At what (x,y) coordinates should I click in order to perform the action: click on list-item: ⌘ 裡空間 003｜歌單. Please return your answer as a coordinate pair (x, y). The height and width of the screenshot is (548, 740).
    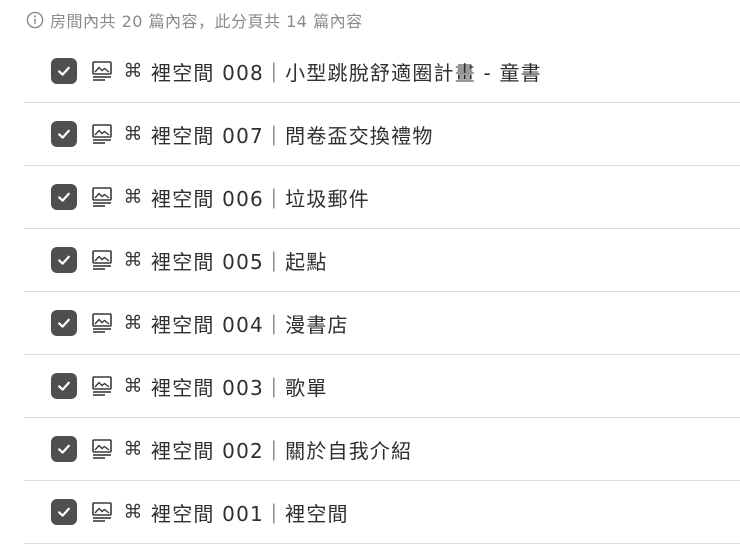
    Looking at the image, I should click on (382, 386).